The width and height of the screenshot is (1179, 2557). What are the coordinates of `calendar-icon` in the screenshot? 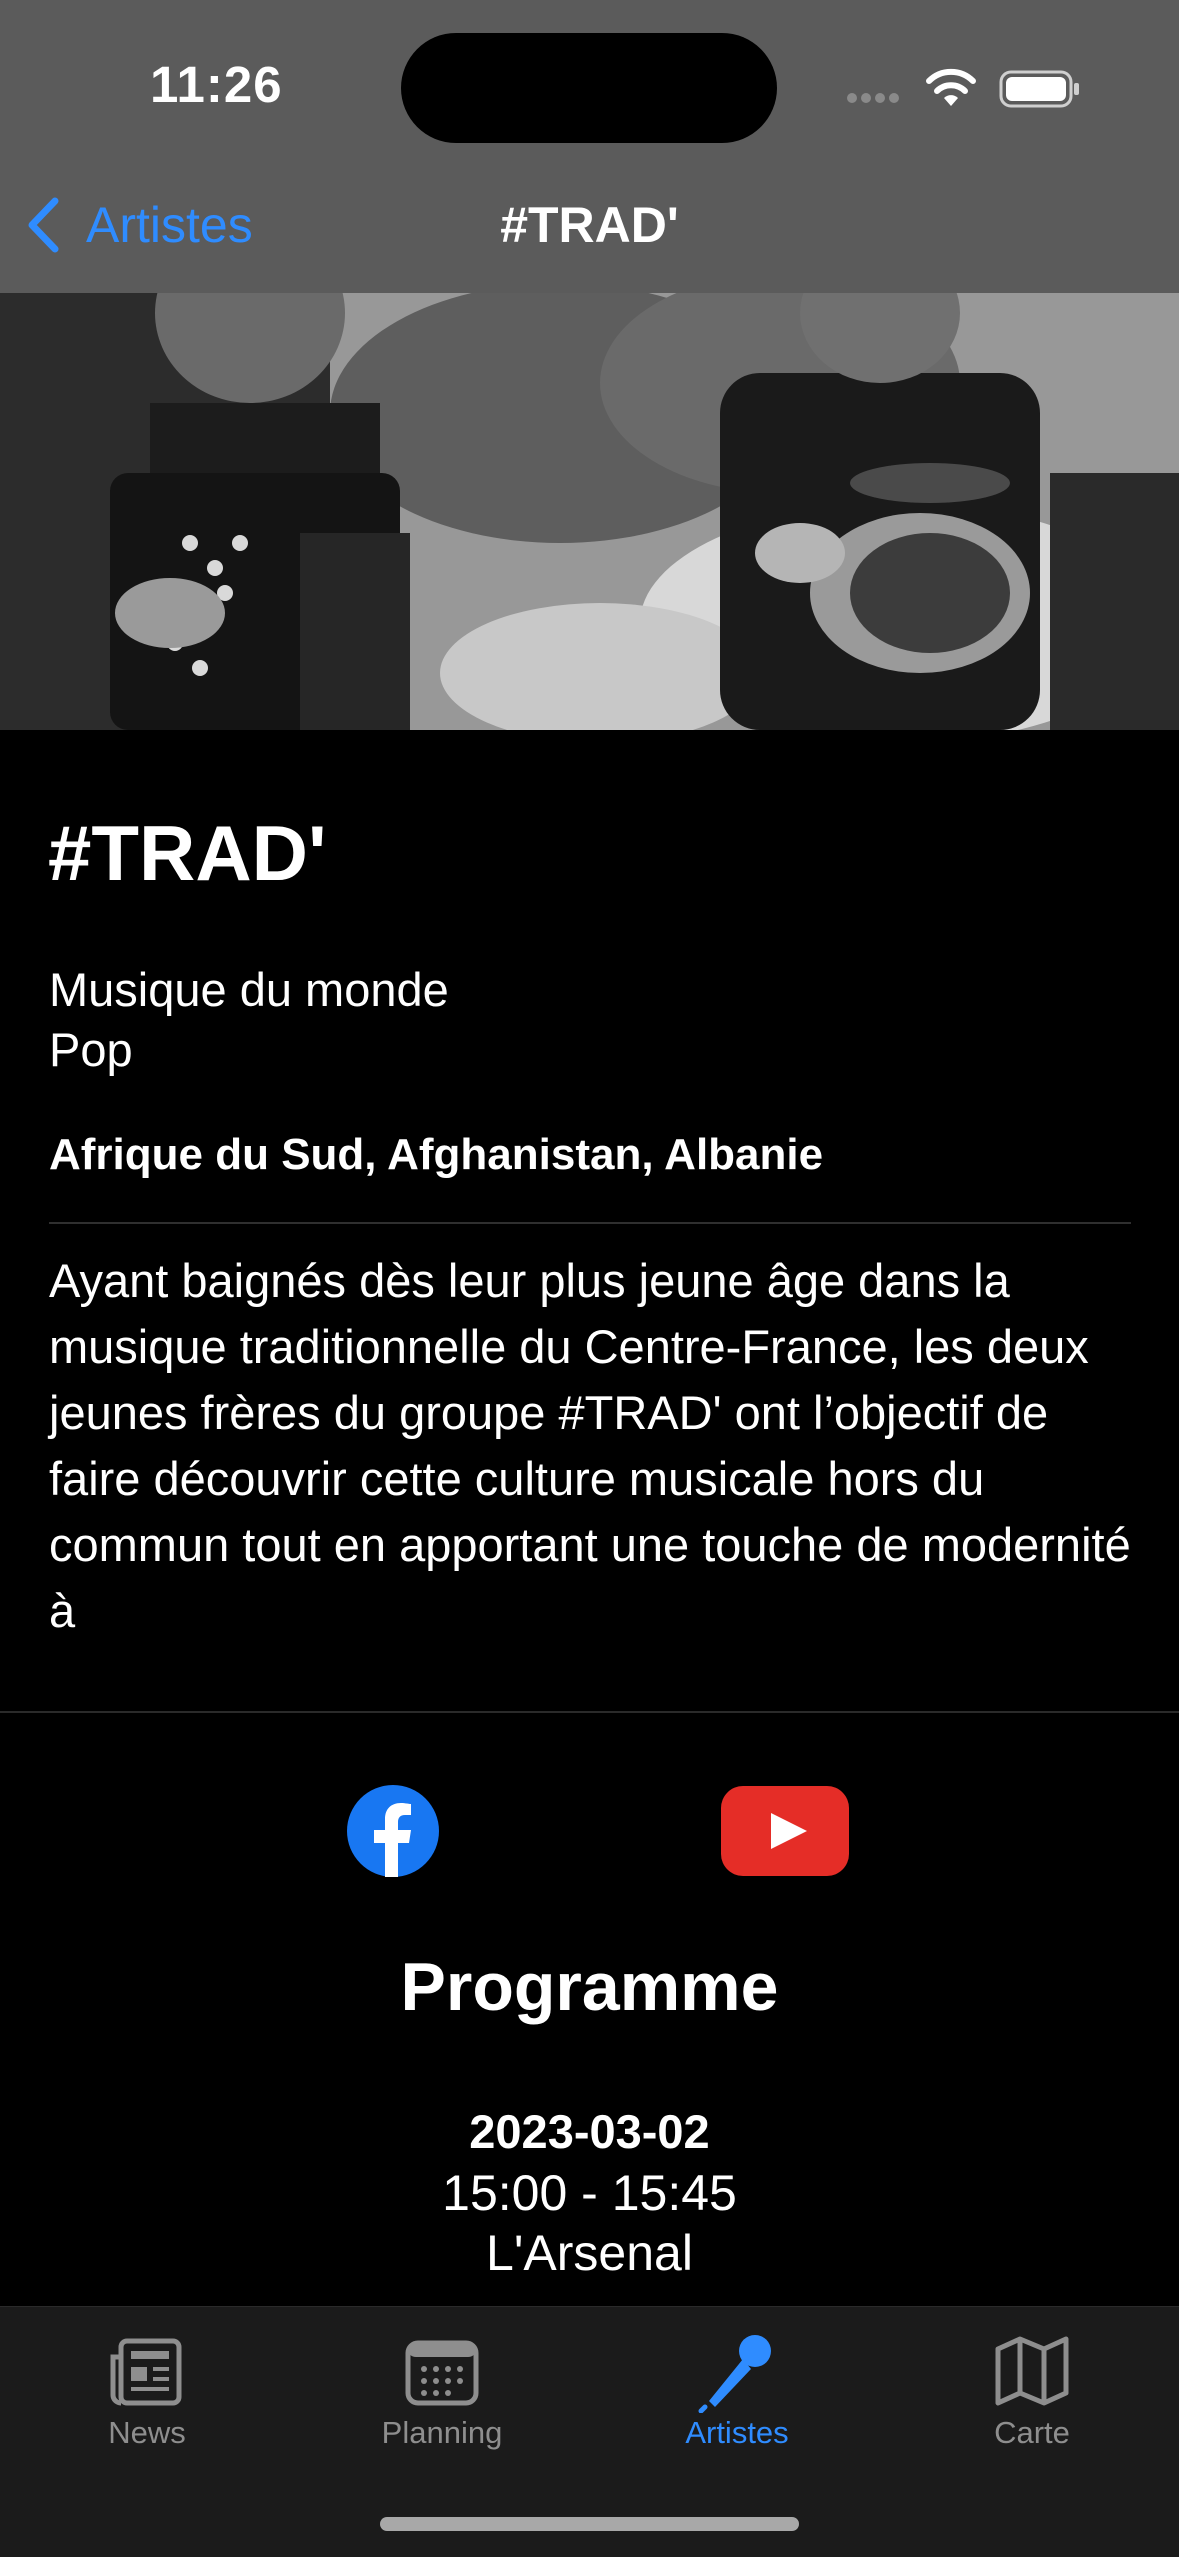 It's located at (442, 2373).